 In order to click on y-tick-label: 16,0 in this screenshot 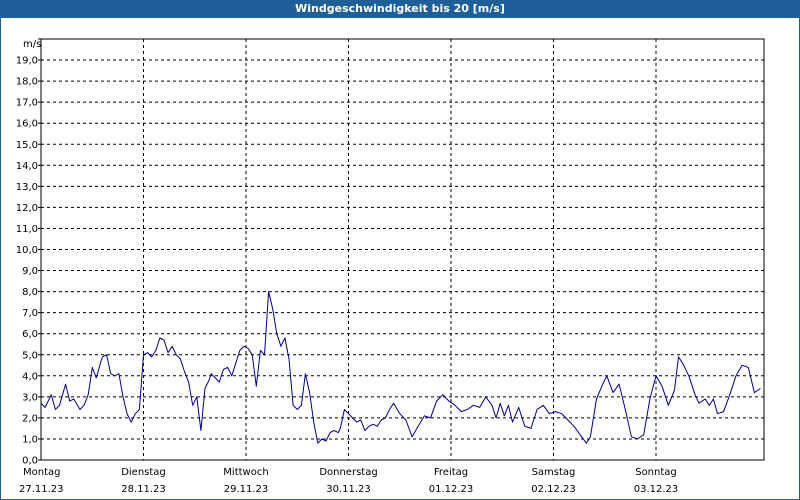, I will do `click(27, 124)`.